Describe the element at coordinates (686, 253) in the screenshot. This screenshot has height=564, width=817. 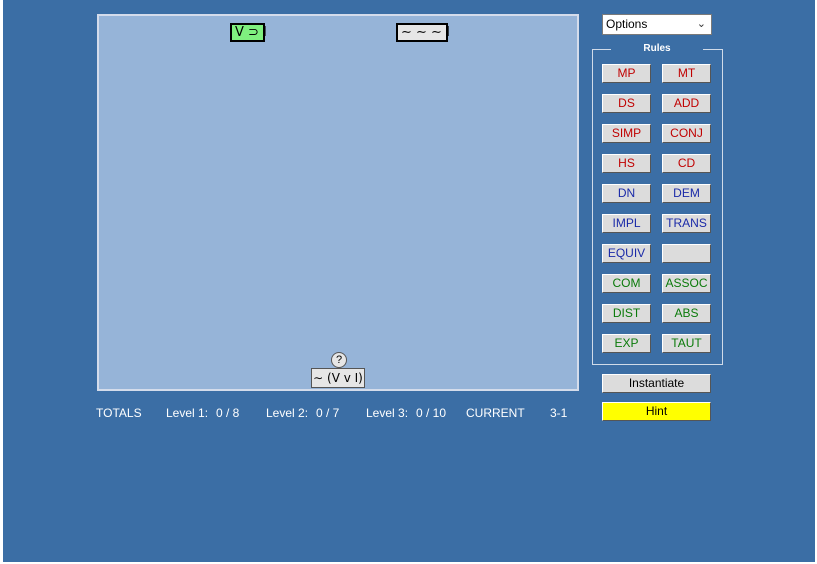
I see `rule-blank-button` at that location.